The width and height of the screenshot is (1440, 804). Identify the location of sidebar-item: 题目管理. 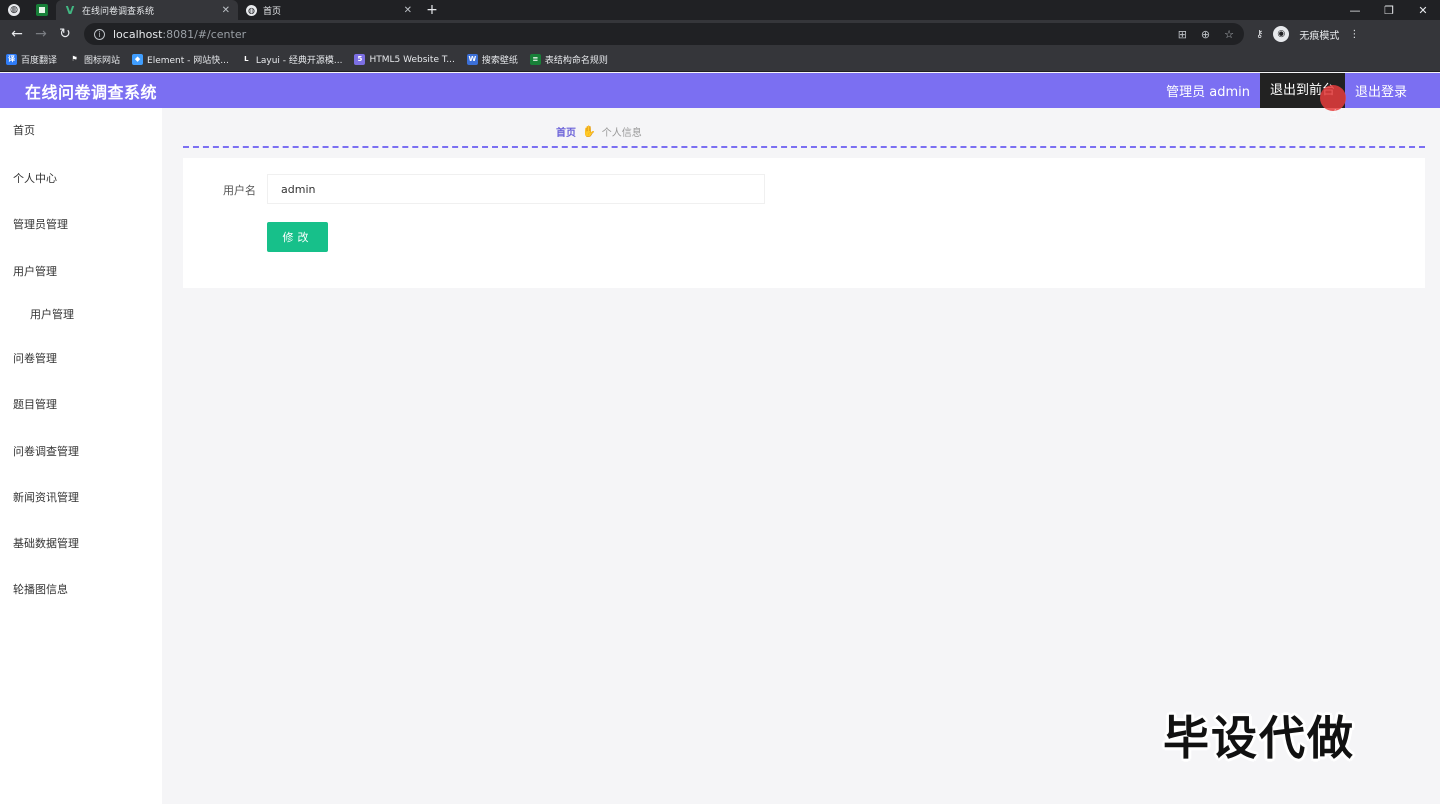
(35, 404).